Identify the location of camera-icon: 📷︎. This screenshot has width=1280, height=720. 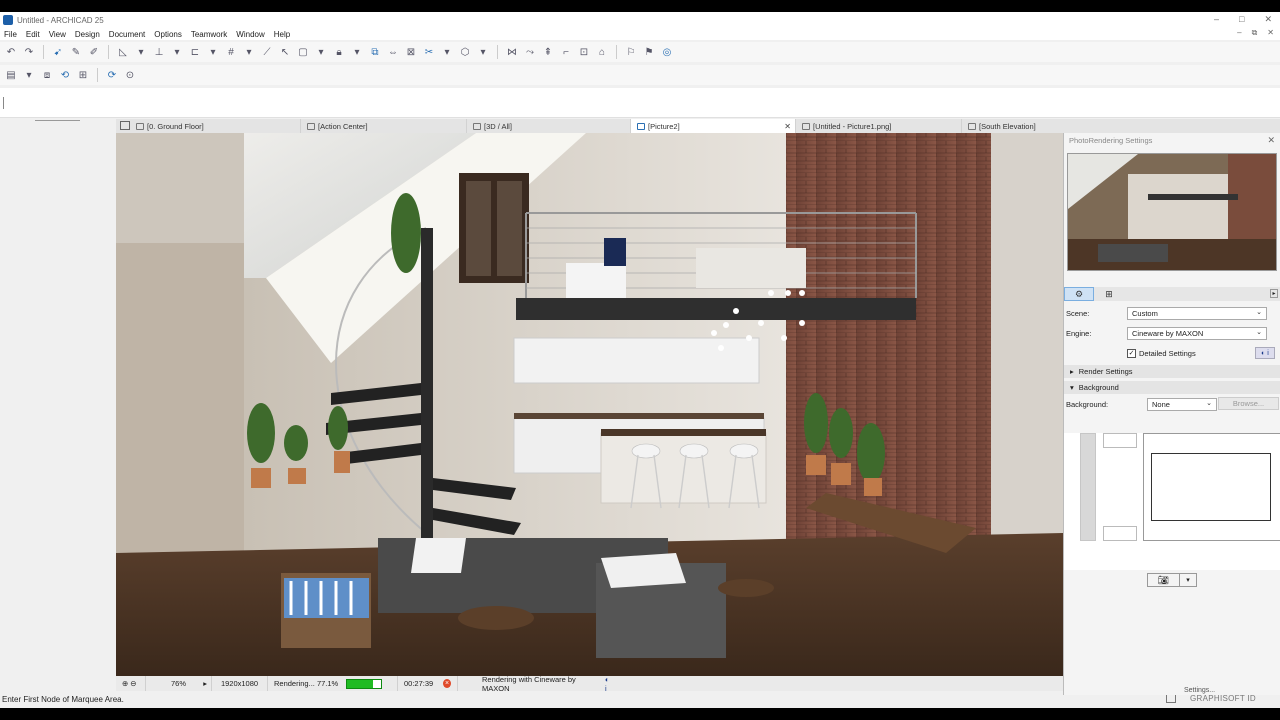
(1164, 580).